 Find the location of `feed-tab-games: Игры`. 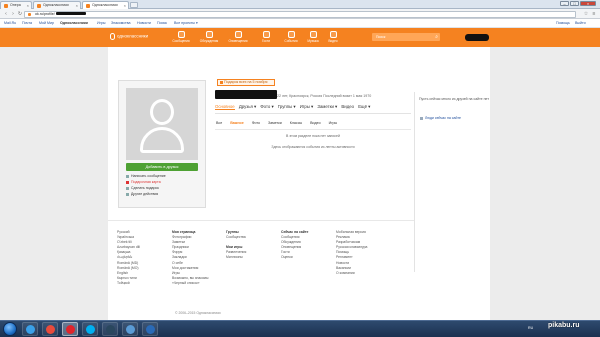

feed-tab-games: Игры is located at coordinates (333, 123).